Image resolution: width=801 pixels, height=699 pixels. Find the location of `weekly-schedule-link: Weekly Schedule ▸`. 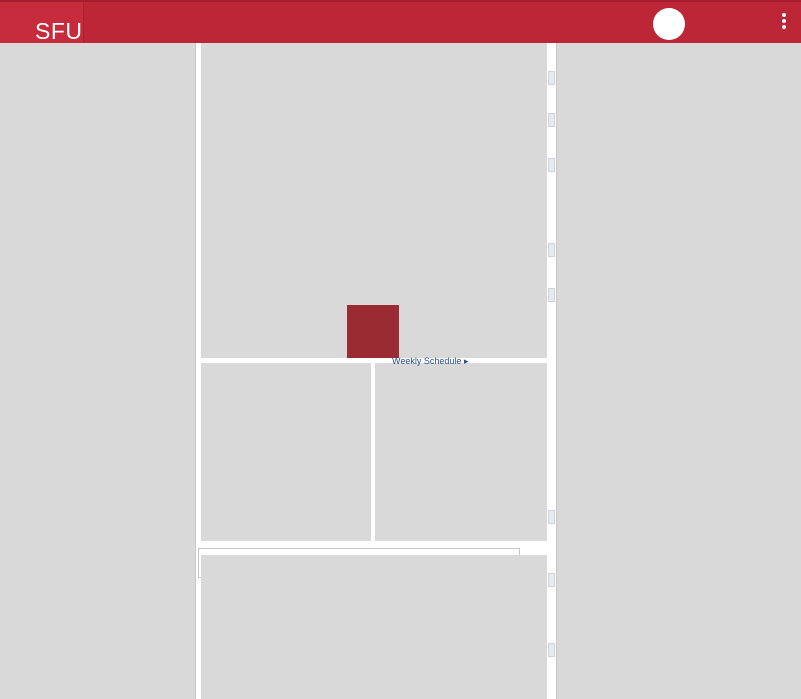

weekly-schedule-link: Weekly Schedule ▸ is located at coordinates (430, 361).